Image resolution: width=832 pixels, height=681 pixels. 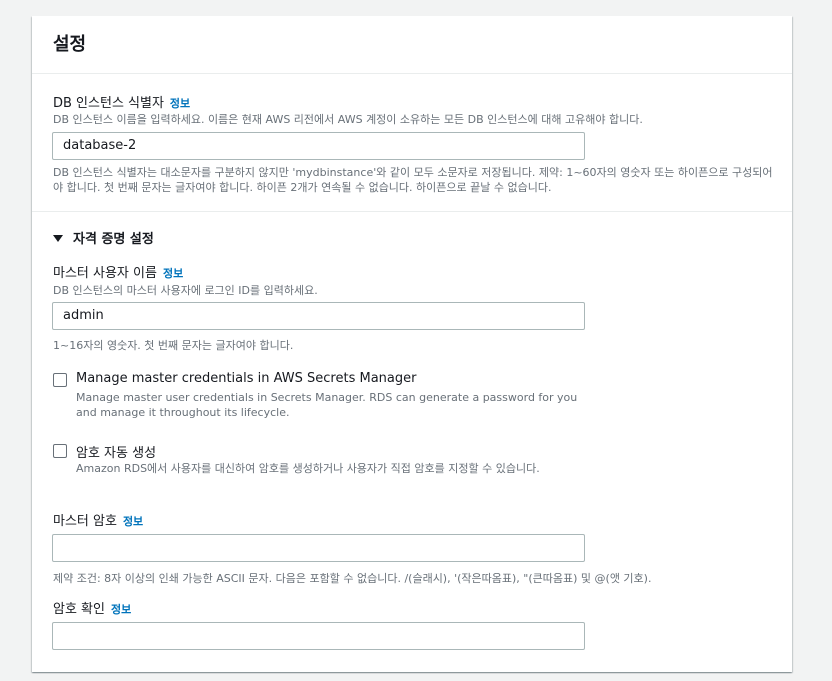 I want to click on credentials-section-toggle: 자격 증명 설정, so click(x=103, y=237).